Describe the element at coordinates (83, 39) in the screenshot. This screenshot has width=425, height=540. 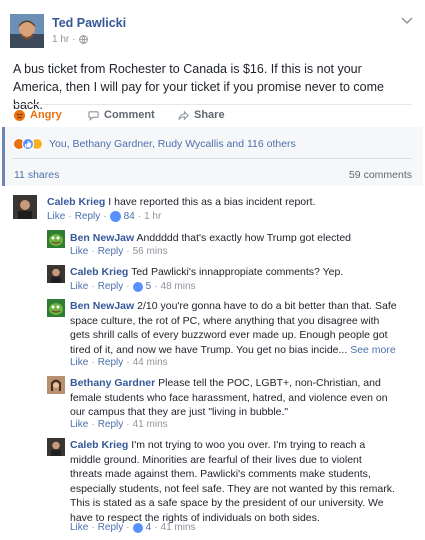
I see `globe-icon` at that location.